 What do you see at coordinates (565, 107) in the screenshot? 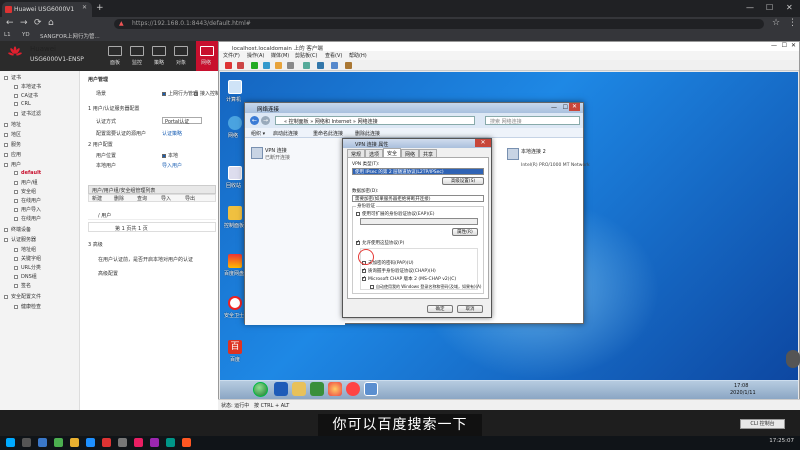
I see `network-maximize-icon: ☐` at bounding box center [565, 107].